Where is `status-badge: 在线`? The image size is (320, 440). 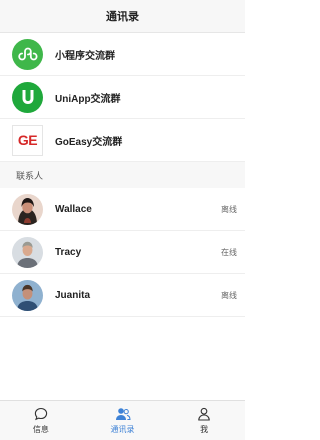
status-badge: 在线 is located at coordinates (229, 252).